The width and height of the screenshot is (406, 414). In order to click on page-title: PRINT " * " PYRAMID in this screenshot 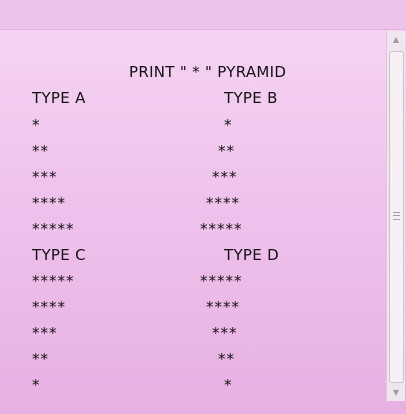, I will do `click(208, 72)`.